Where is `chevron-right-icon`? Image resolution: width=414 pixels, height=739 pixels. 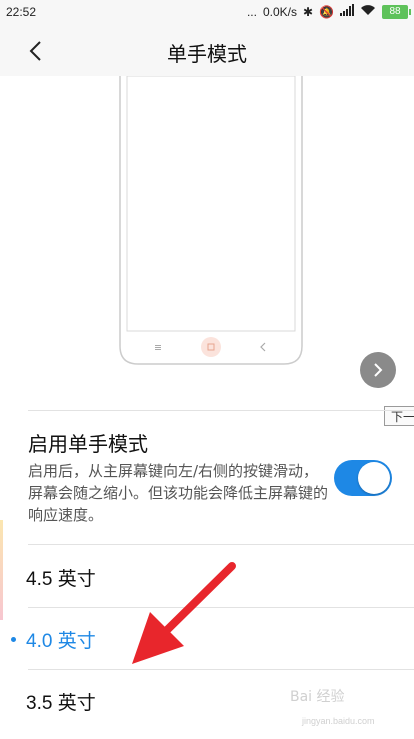 chevron-right-icon is located at coordinates (378, 370).